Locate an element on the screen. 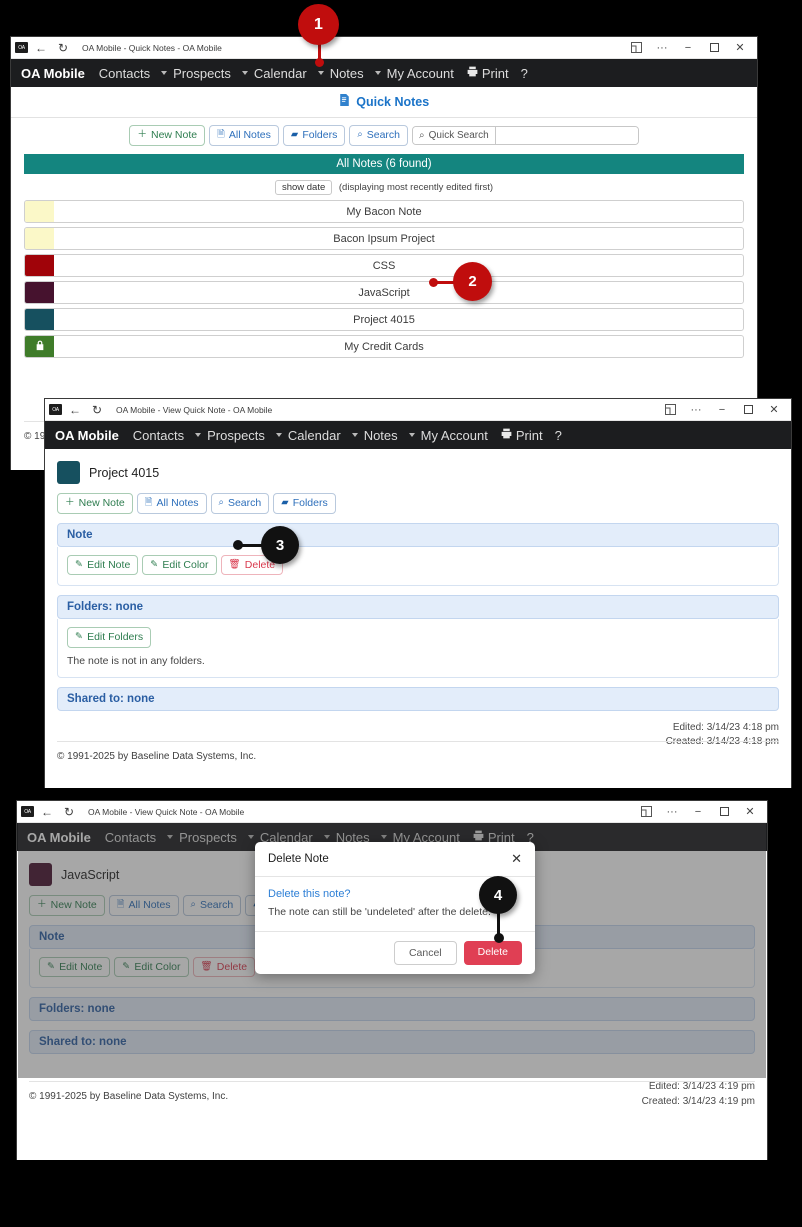  note-title: JavaScript is located at coordinates (384, 292).